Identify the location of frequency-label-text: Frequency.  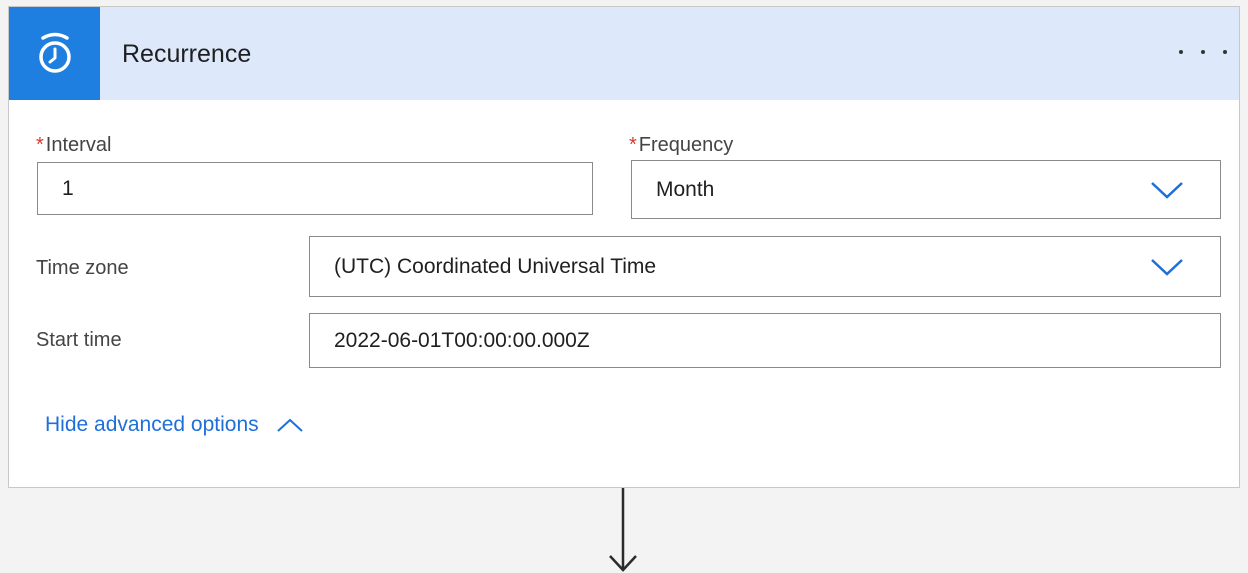
(686, 145).